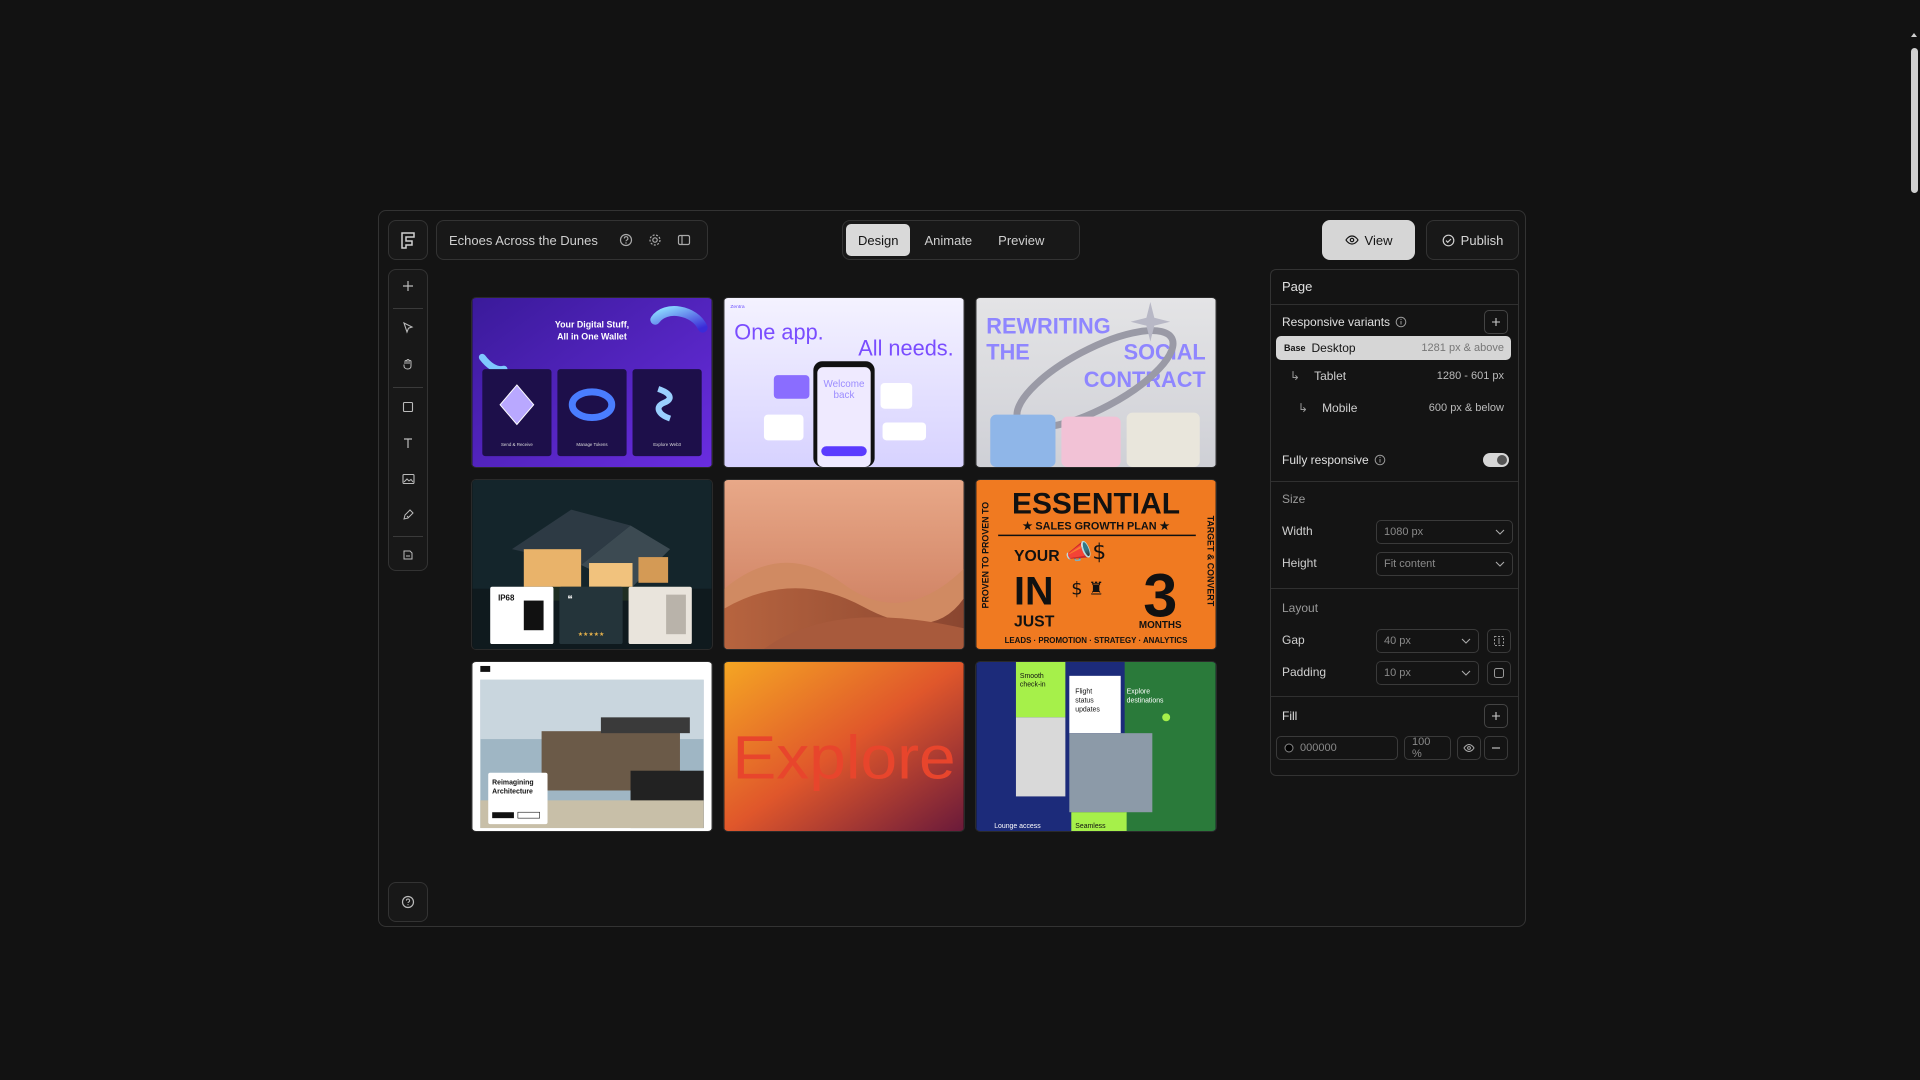 The image size is (1920, 1080). I want to click on square-icon, so click(408, 407).